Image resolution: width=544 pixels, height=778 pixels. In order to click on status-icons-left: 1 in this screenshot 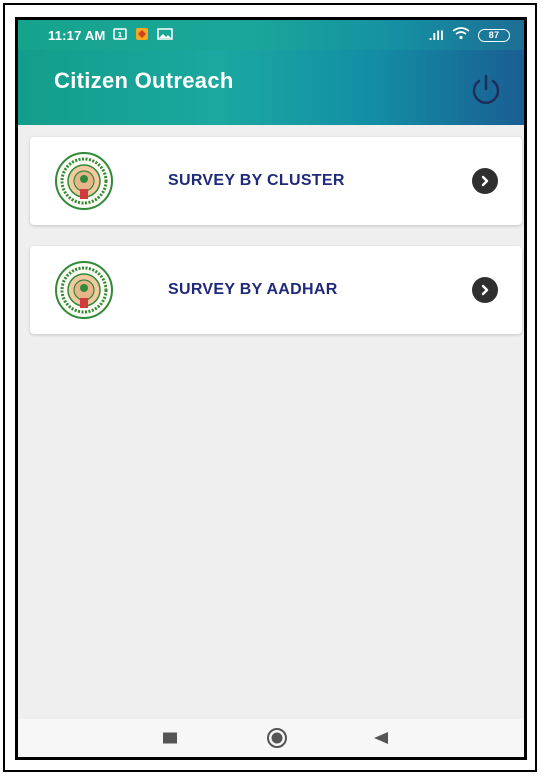, I will do `click(143, 35)`.